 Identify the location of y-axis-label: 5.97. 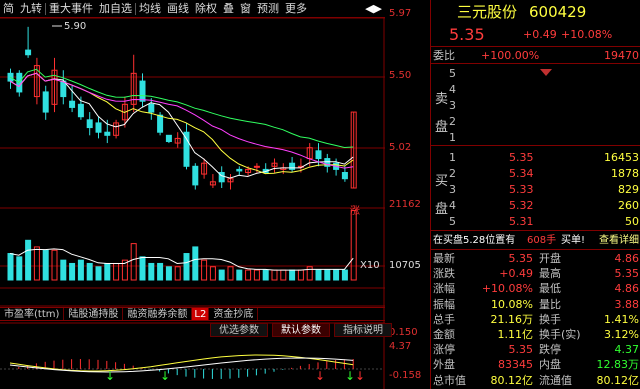
(400, 13).